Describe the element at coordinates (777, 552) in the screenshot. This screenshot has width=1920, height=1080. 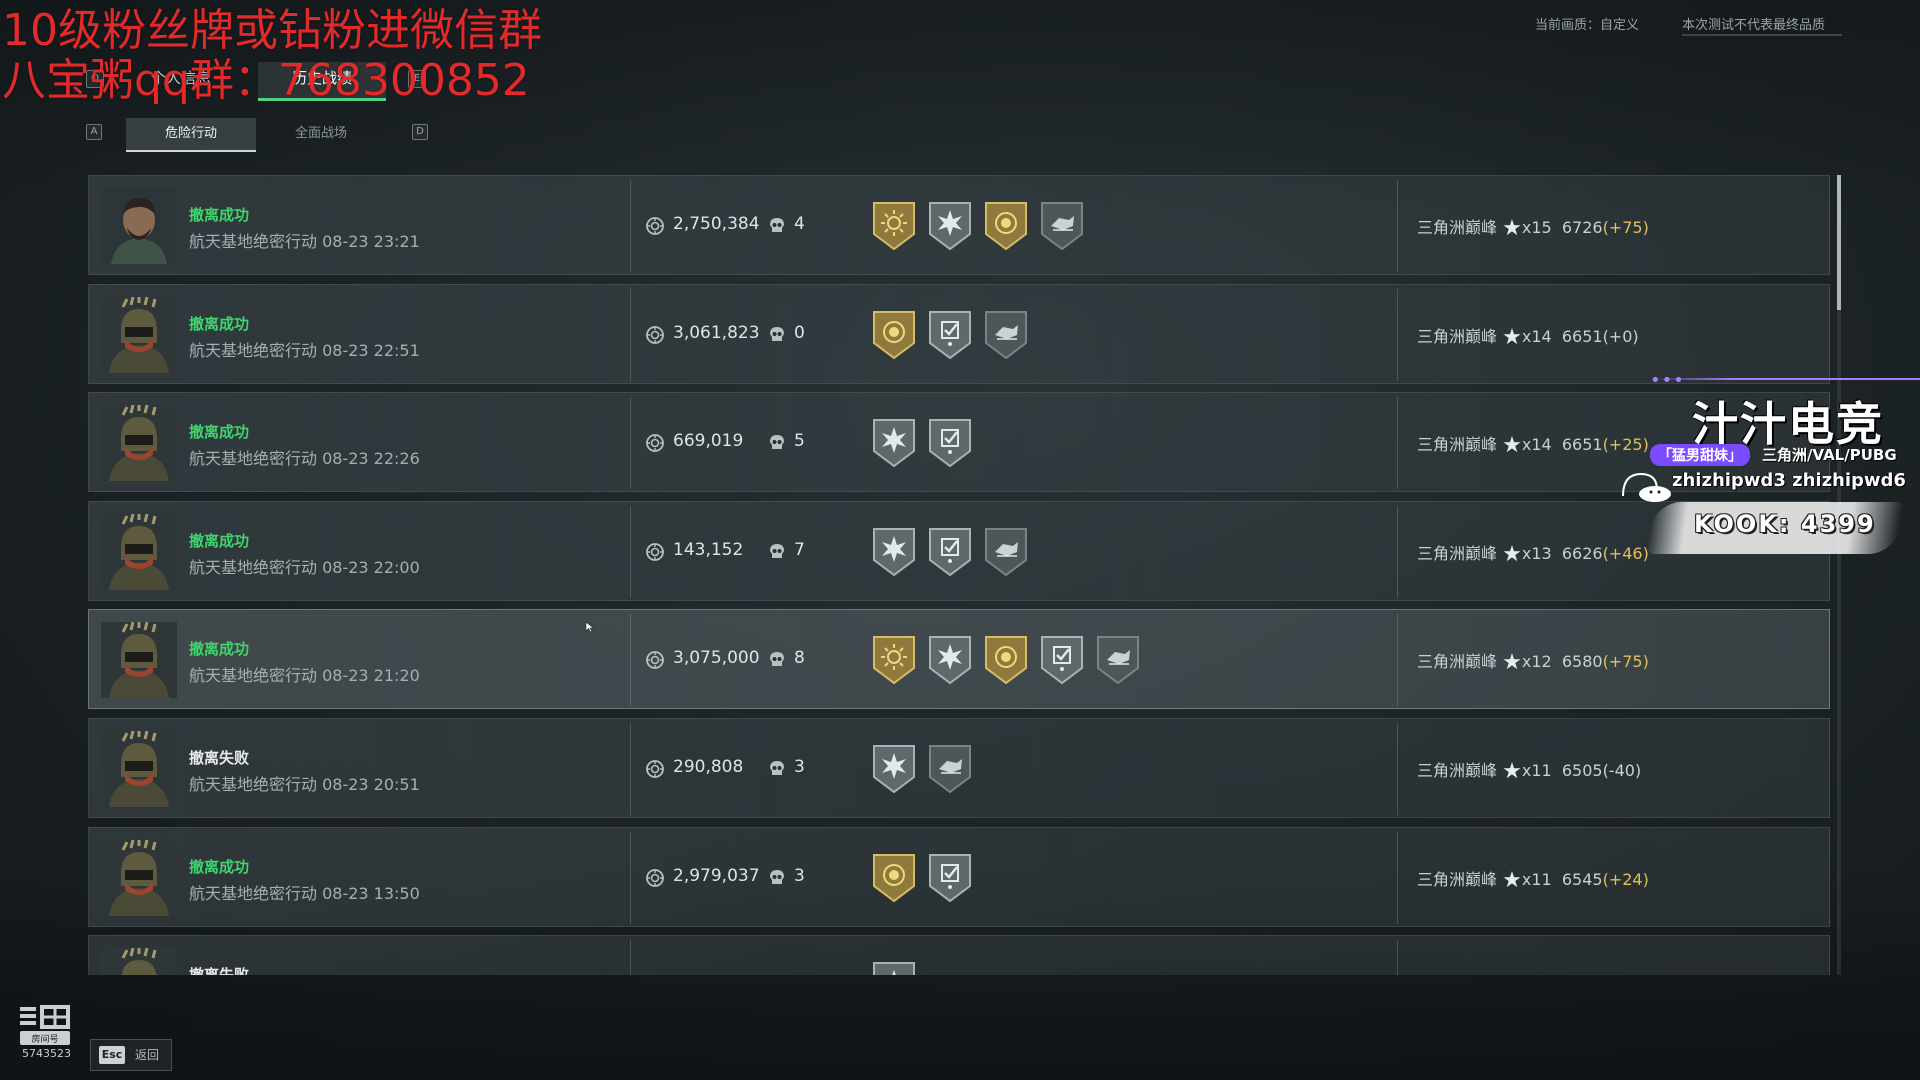
I see `skull-icon` at that location.